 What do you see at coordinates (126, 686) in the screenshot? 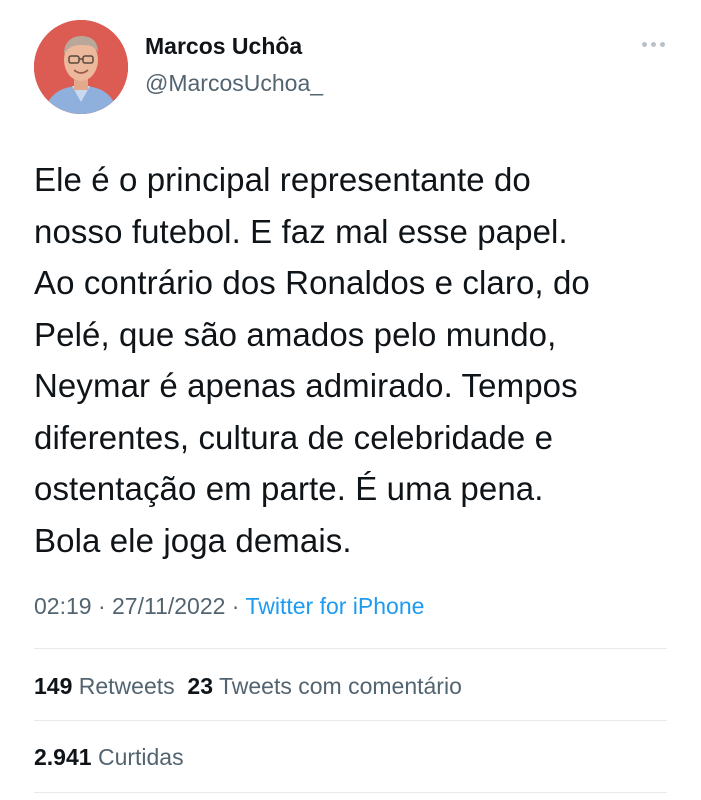
I see `retweets-label: Retweets` at bounding box center [126, 686].